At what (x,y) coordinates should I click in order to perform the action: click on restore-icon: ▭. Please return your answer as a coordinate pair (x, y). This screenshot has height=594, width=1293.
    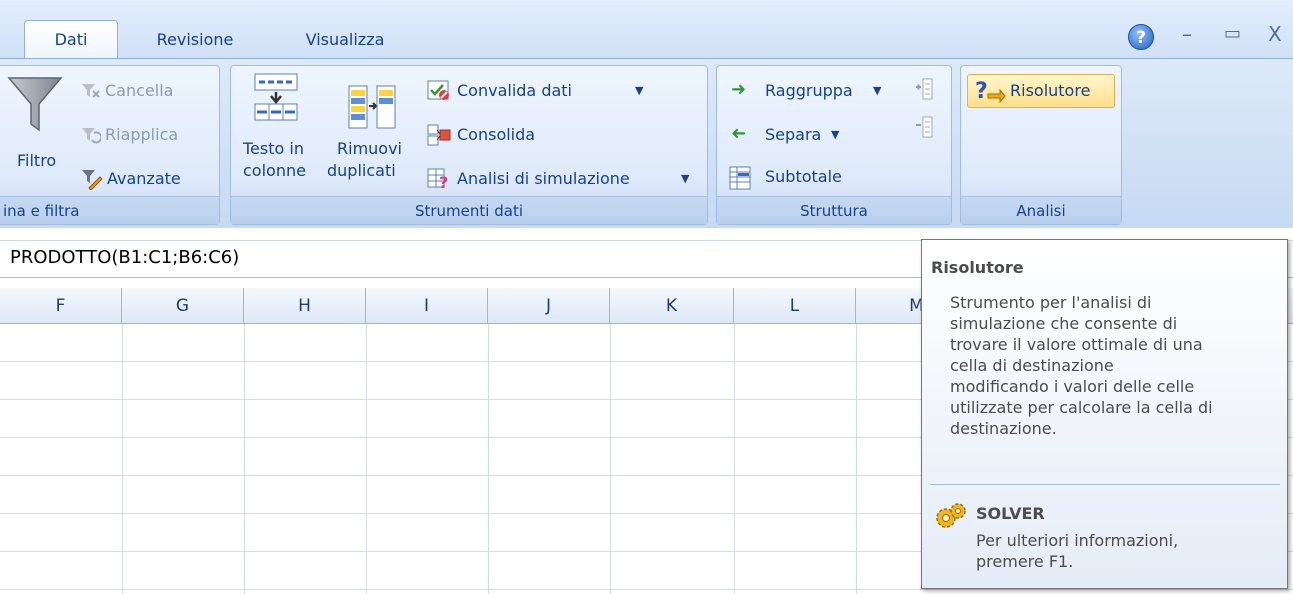
    Looking at the image, I should click on (1232, 34).